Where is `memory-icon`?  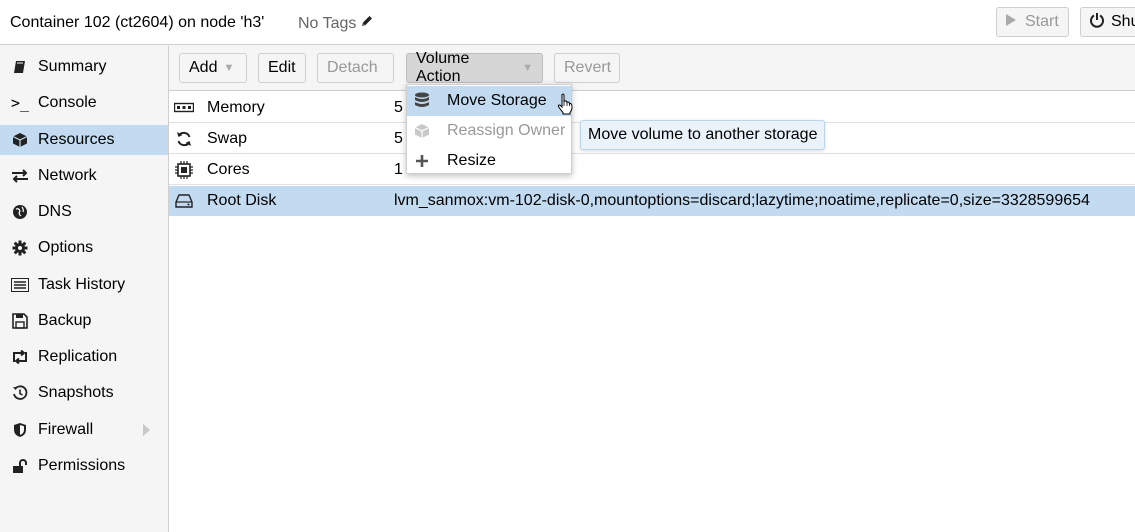
memory-icon is located at coordinates (184, 108).